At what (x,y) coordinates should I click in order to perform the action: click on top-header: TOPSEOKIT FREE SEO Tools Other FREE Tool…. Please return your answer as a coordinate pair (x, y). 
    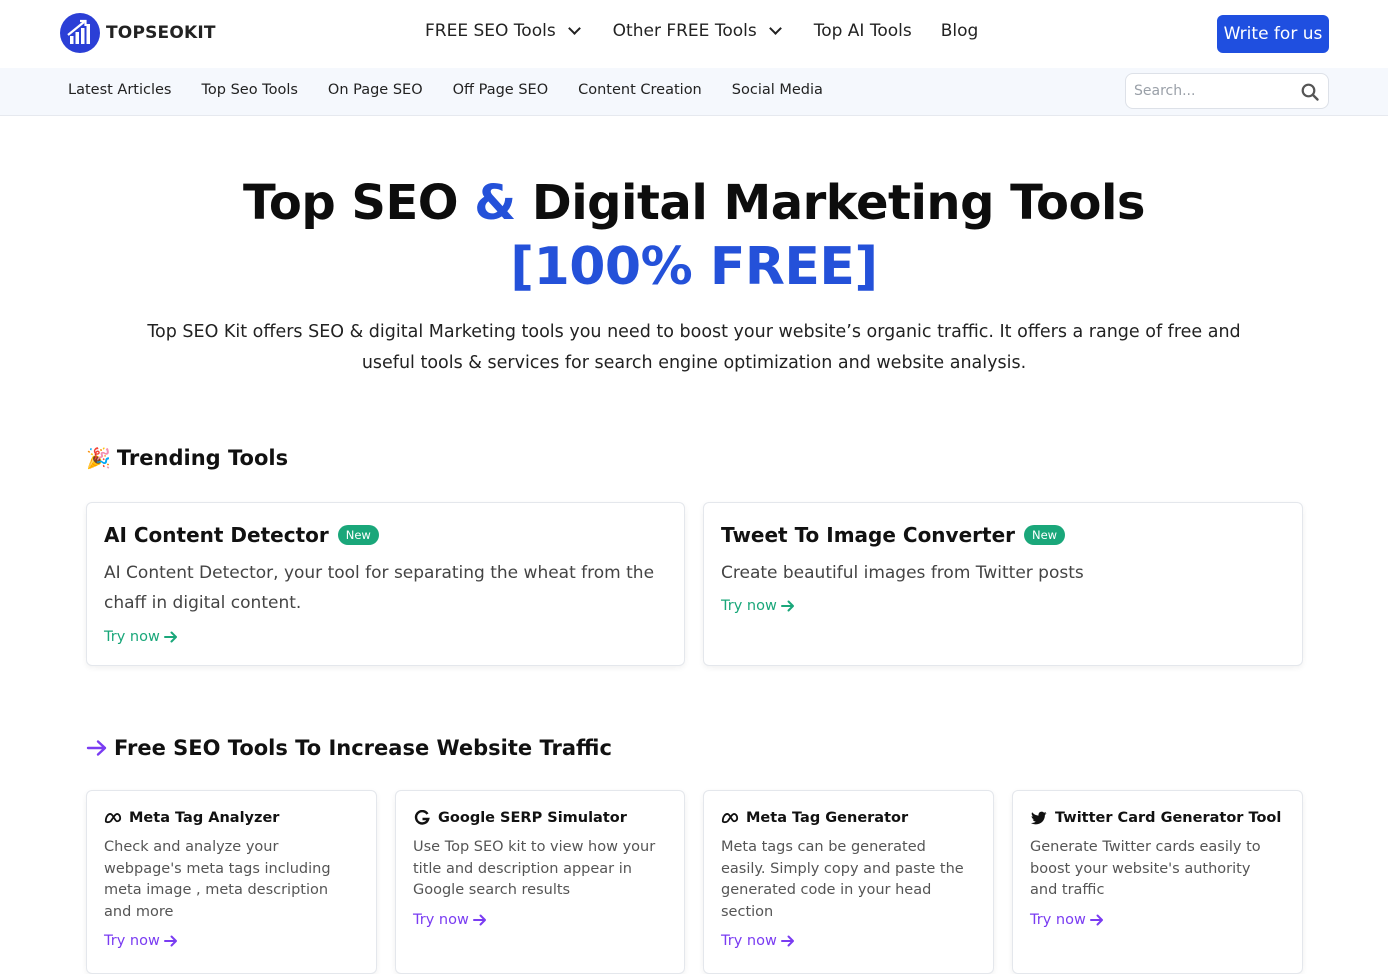
    Looking at the image, I should click on (694, 34).